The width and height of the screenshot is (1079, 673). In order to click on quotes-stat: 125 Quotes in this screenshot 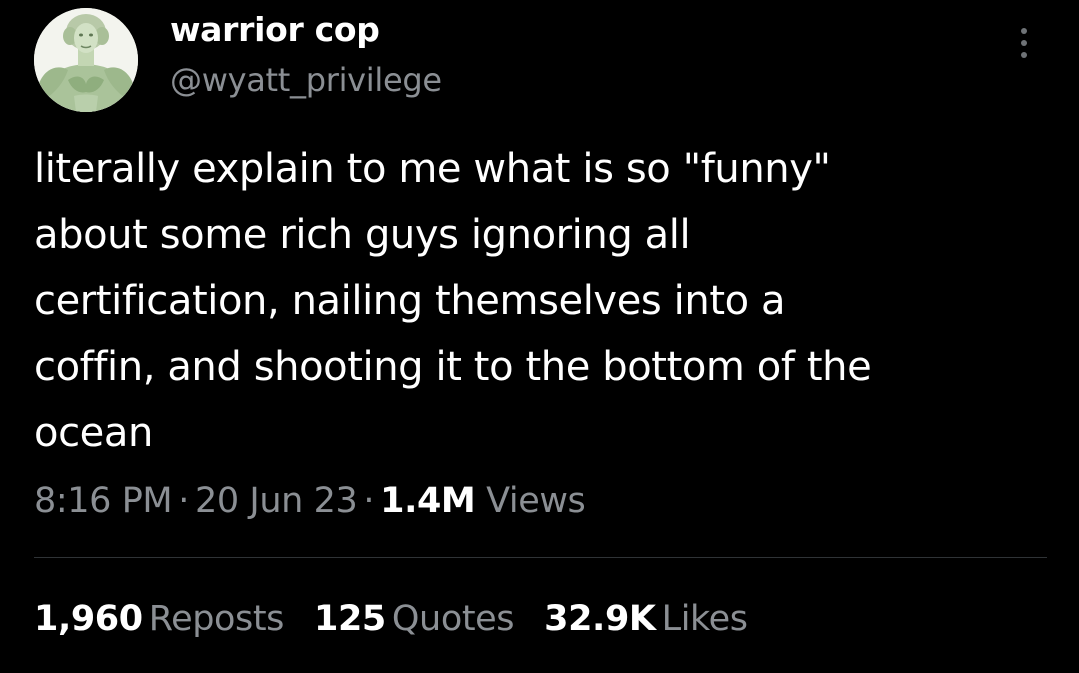, I will do `click(414, 619)`.